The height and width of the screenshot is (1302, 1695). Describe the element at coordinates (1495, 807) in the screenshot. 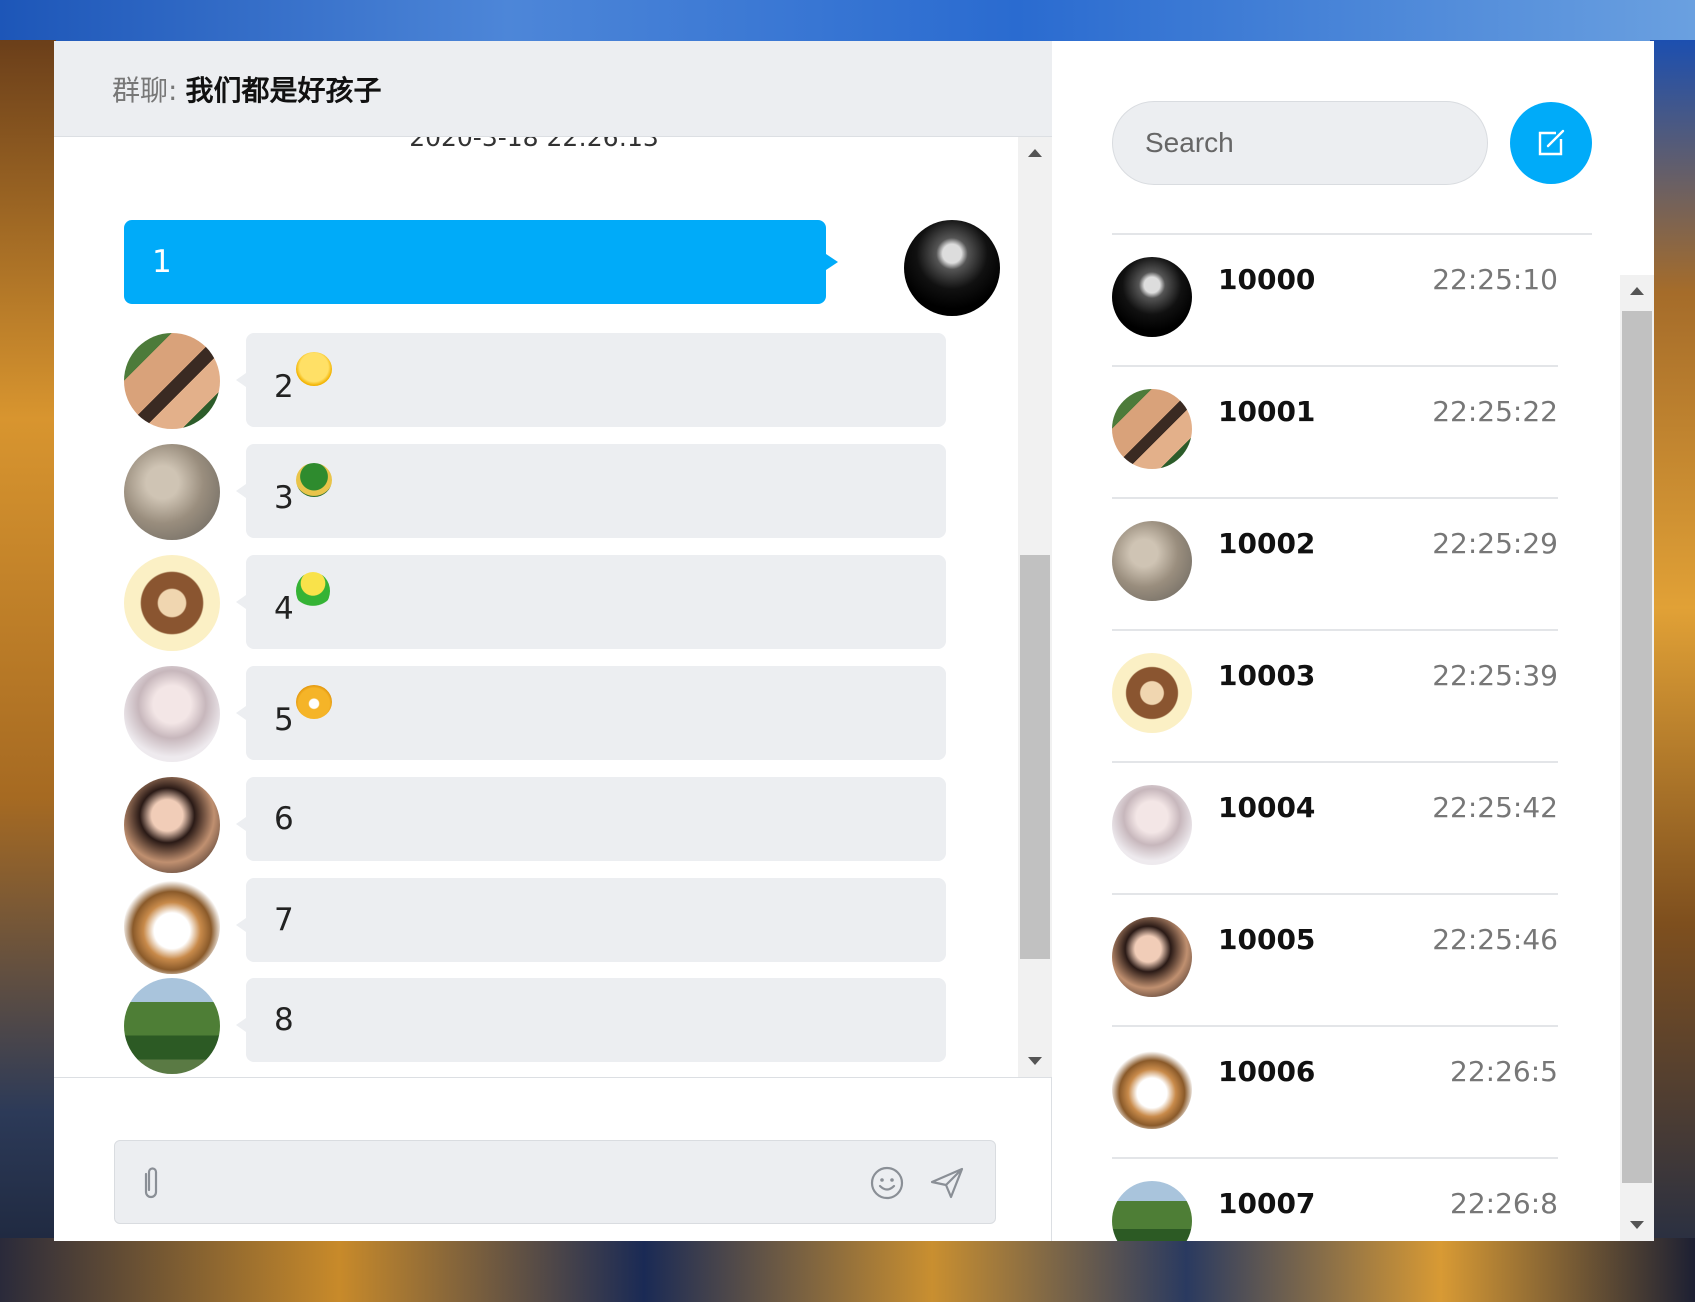

I see `contact-time: 22:25:42` at that location.